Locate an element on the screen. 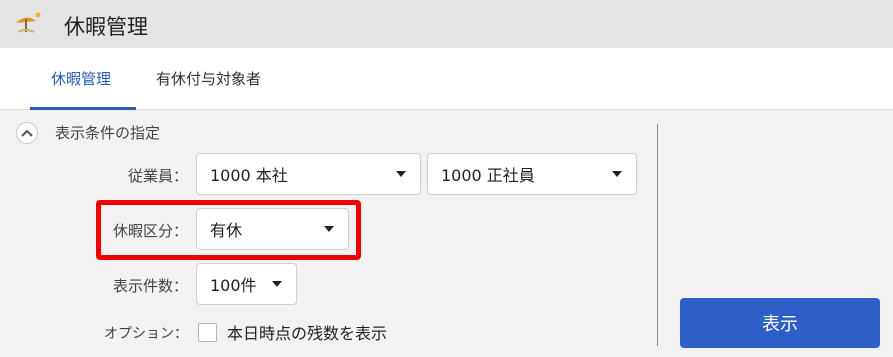 This screenshot has width=893, height=357. employee-office-value: 1000 本社 is located at coordinates (249, 175).